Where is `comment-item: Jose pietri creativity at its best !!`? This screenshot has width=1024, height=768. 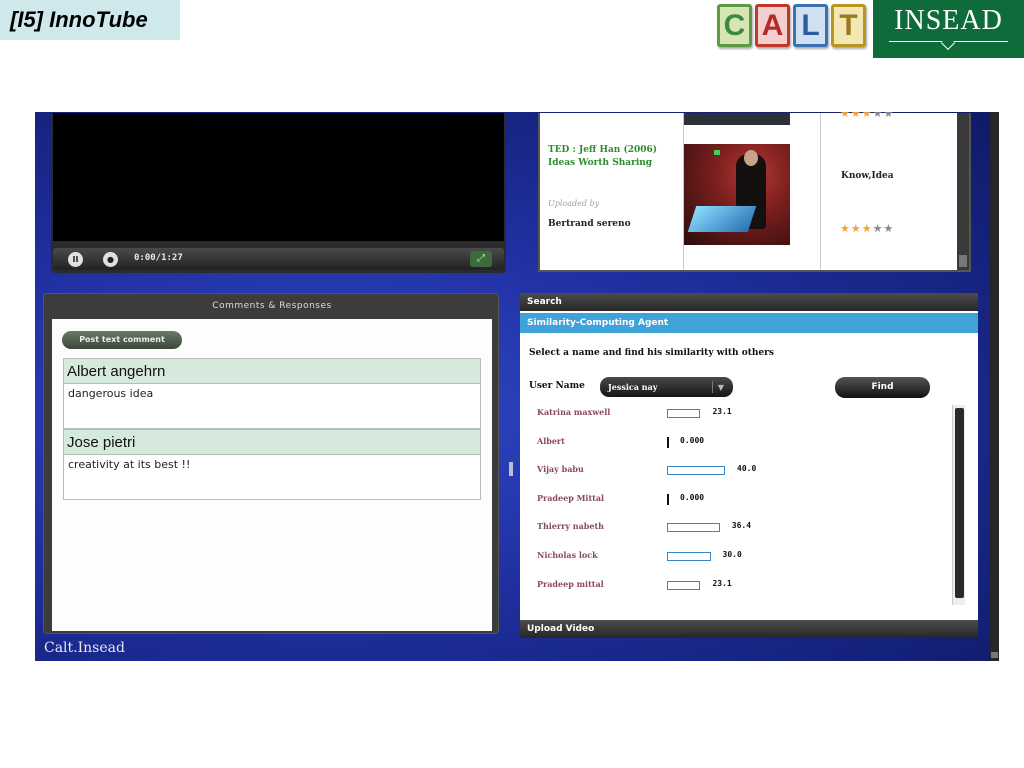
comment-item: Jose pietri creativity at its best !! is located at coordinates (272, 464).